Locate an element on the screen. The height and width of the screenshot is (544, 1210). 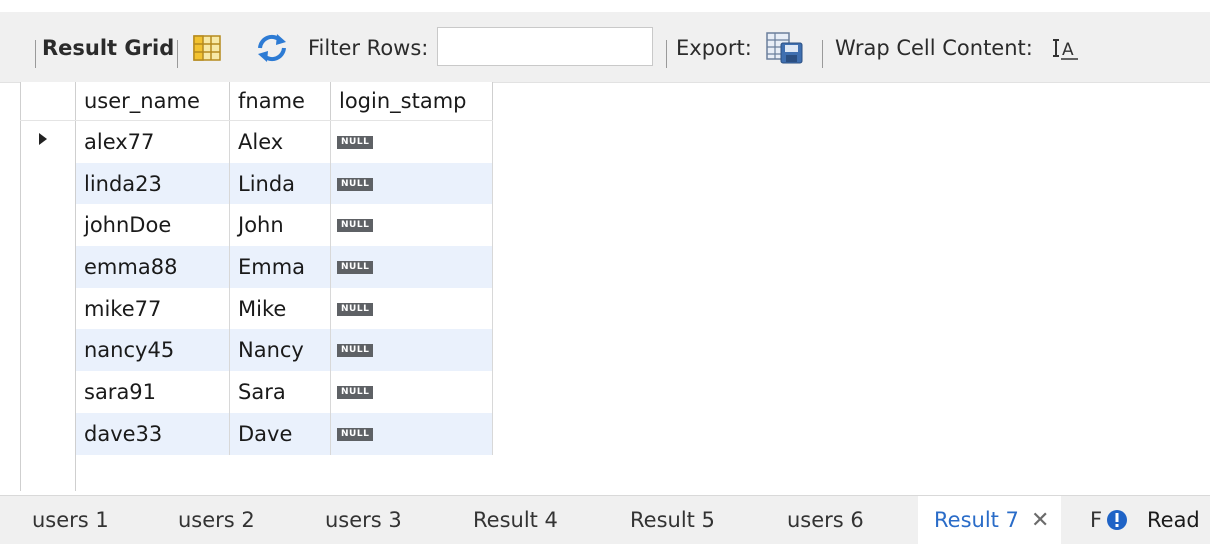
wrap-cell-label-wrap: Wrap Cell Content: is located at coordinates (934, 48).